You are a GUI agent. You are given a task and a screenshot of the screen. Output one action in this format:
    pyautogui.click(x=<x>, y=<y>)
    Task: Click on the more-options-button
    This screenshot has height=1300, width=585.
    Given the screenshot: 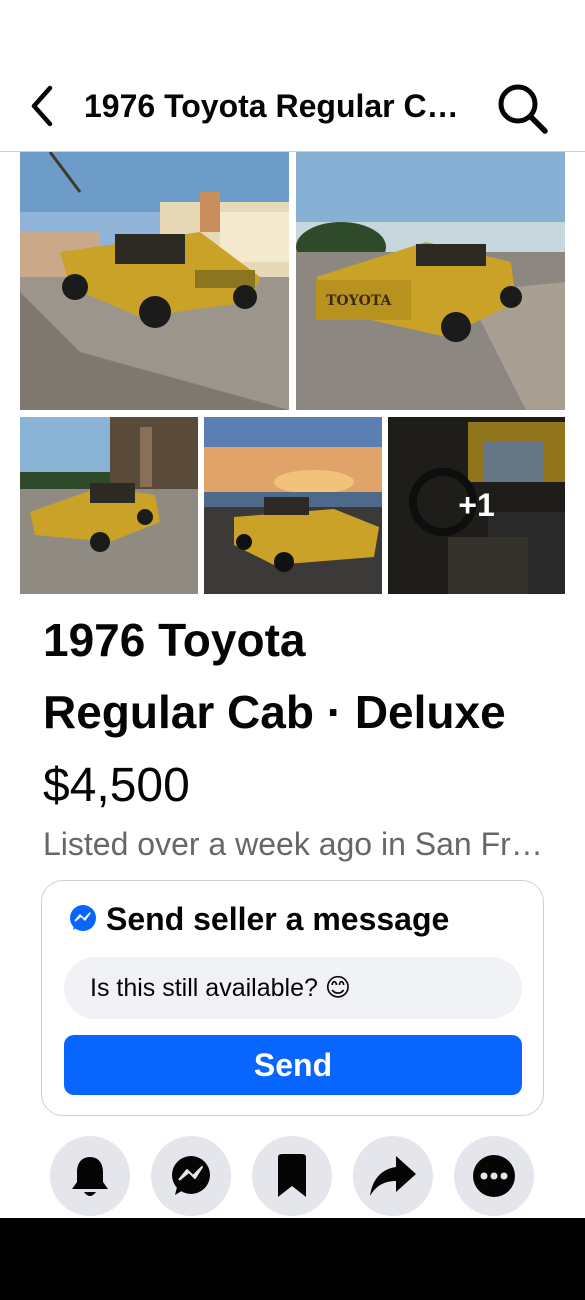 What is the action you would take?
    pyautogui.click(x=494, y=1176)
    